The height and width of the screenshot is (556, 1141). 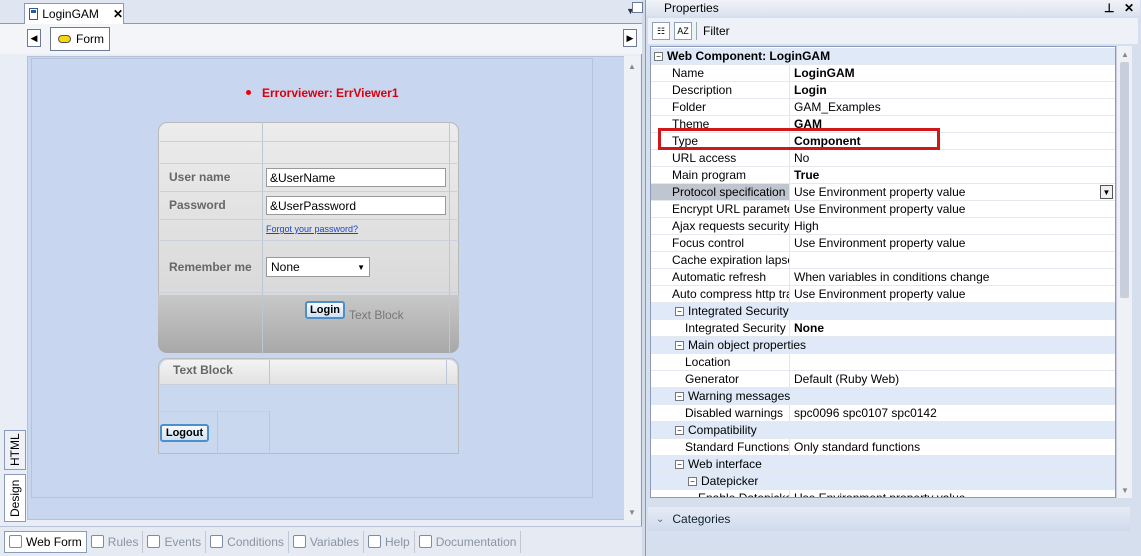 What do you see at coordinates (74, 13) in the screenshot?
I see `document-tab: LoginGAM ✕` at bounding box center [74, 13].